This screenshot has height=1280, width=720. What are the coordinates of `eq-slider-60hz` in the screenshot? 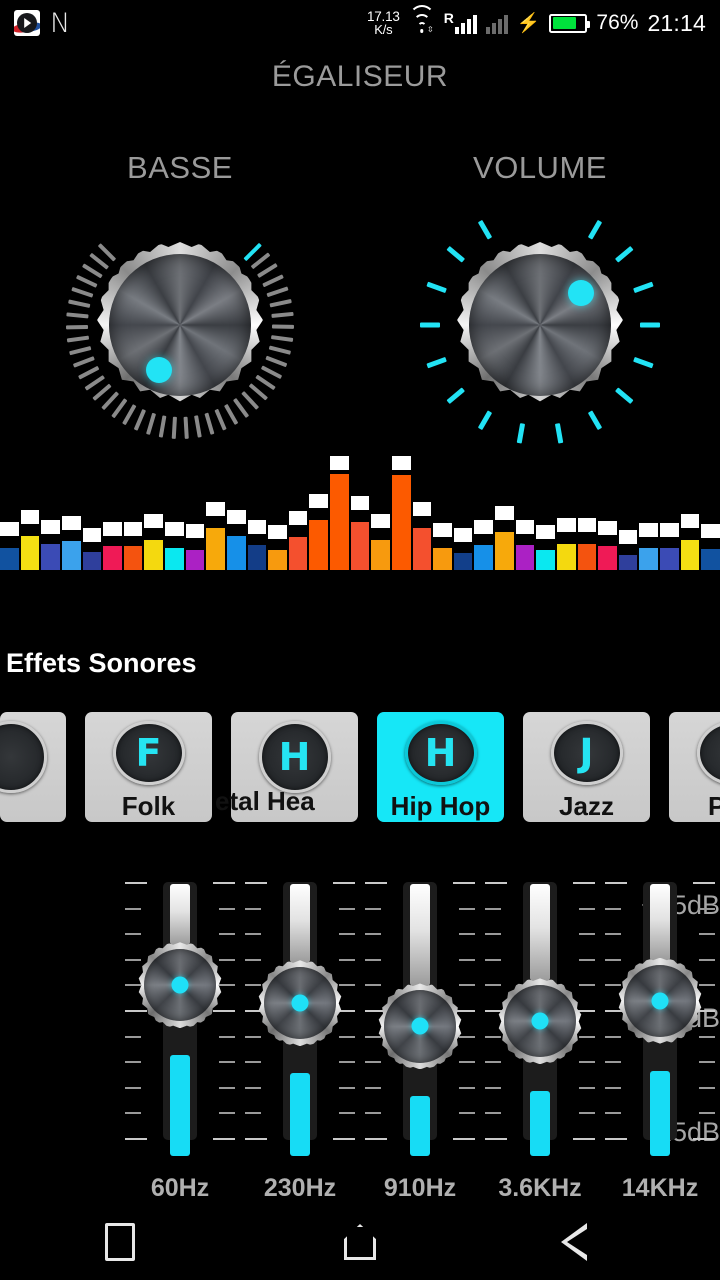 It's located at (180, 1020).